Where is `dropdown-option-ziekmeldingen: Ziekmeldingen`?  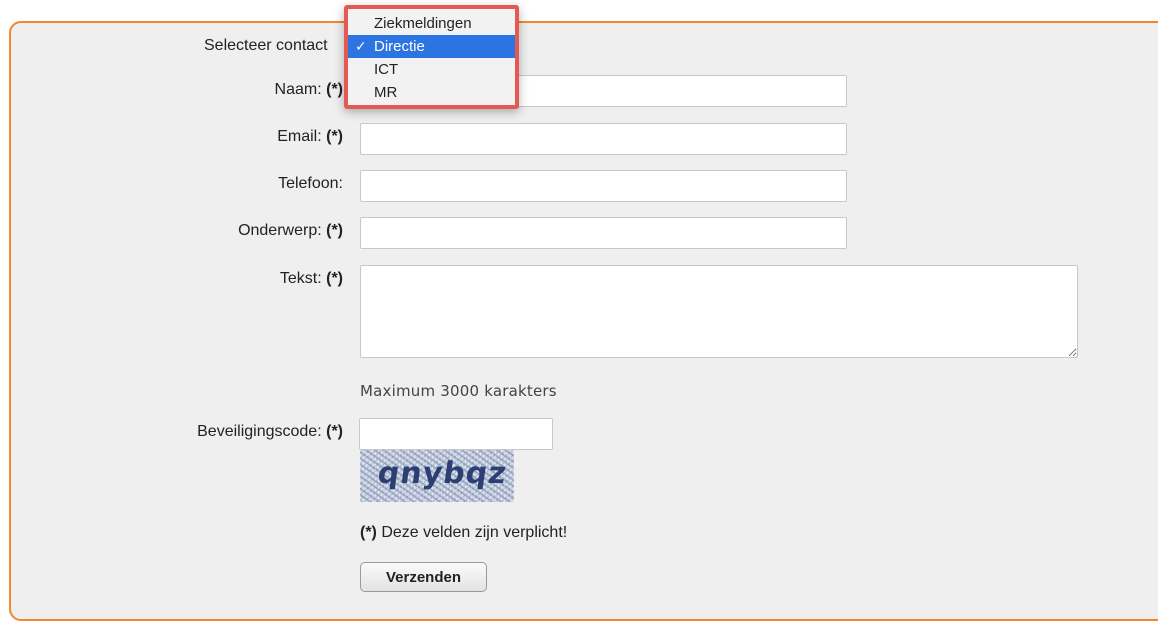
dropdown-option-ziekmeldingen: Ziekmeldingen is located at coordinates (431, 23).